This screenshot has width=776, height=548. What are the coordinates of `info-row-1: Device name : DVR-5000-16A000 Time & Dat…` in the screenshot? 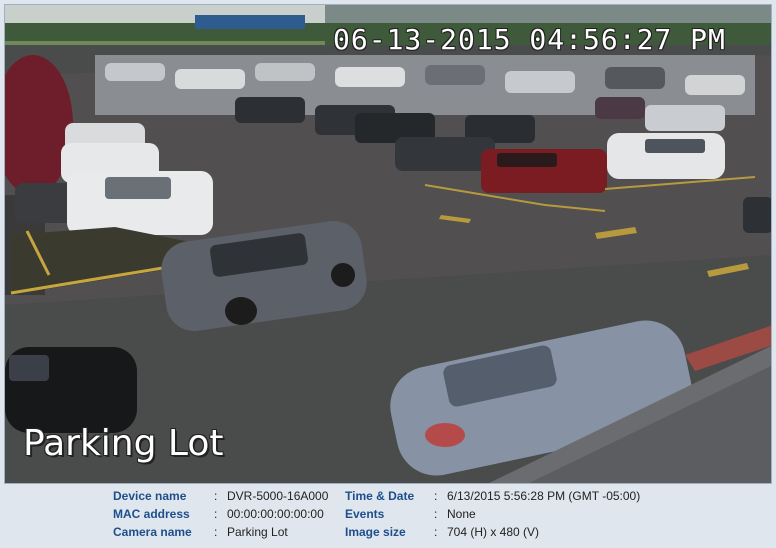 It's located at (388, 498).